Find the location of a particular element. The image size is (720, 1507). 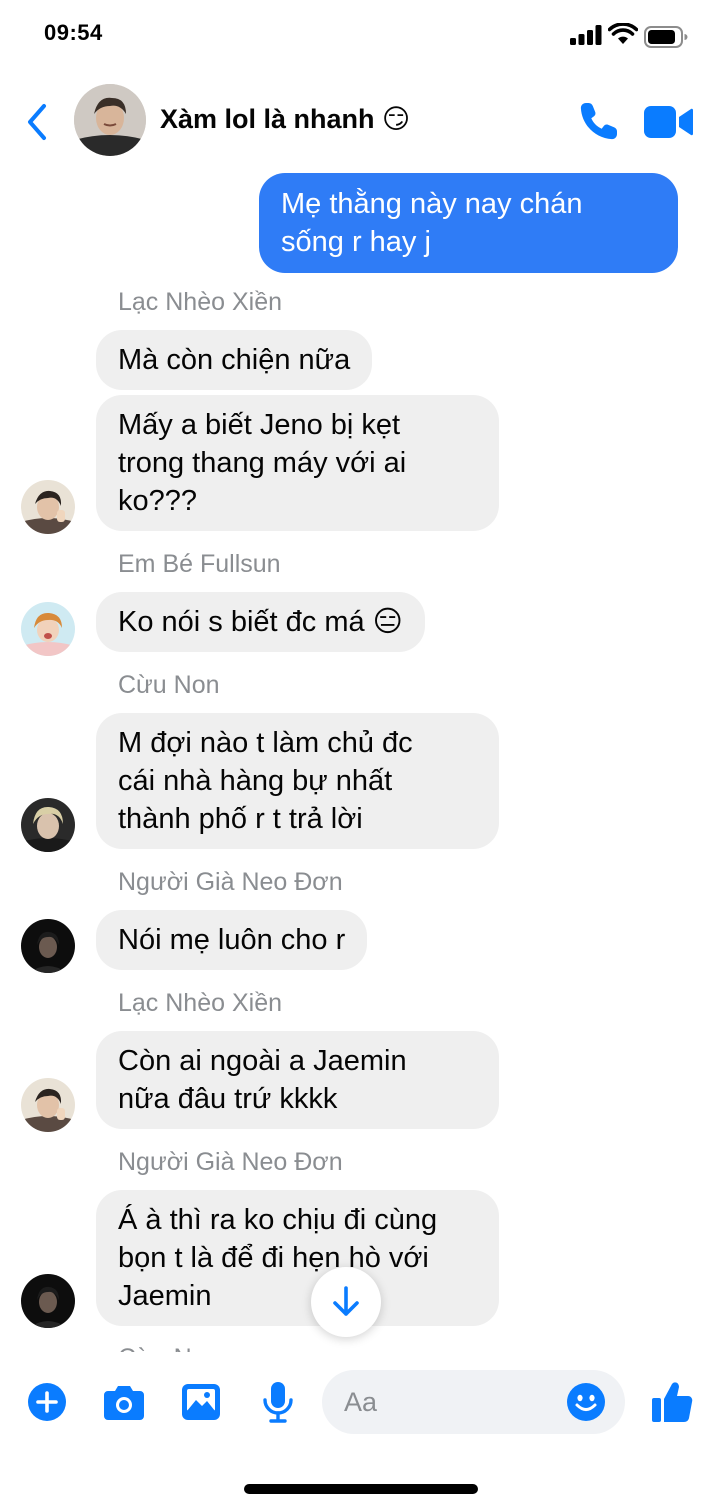

incoming-message-bubble: Còn ai ngoài a Jaemin nữa đâu trứ kkkk is located at coordinates (297, 1080).